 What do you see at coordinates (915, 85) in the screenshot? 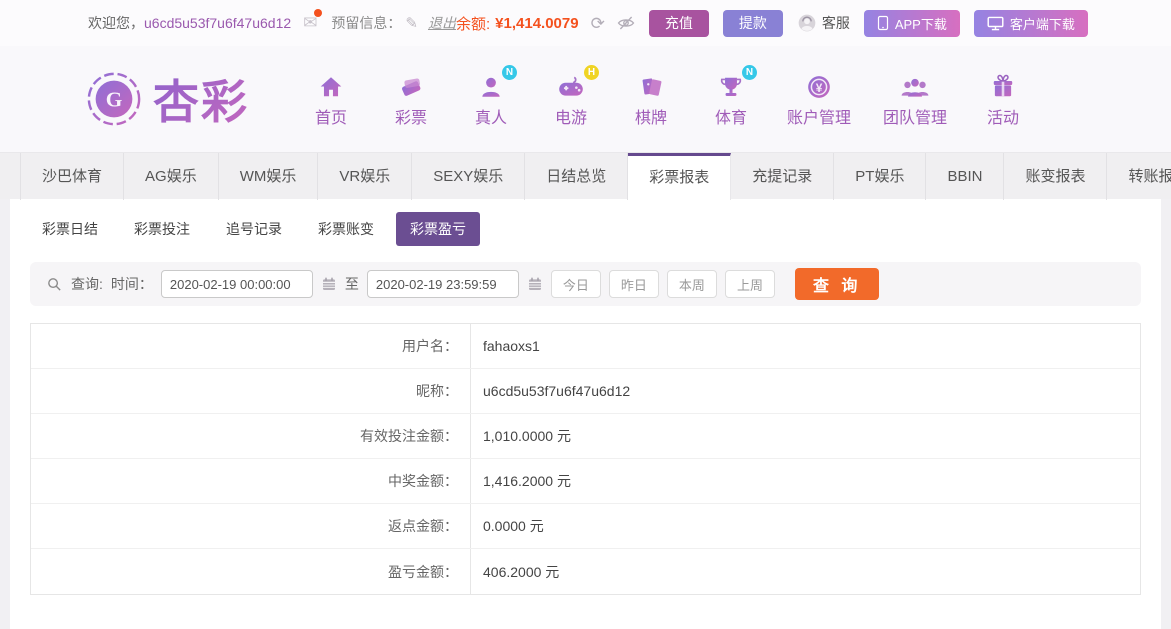
I see `team-icon` at bounding box center [915, 85].